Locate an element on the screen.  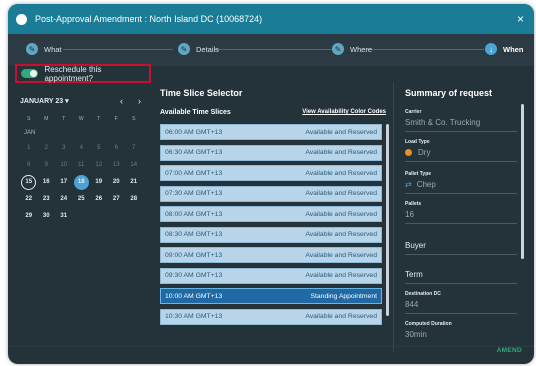
calendar-day: 19 is located at coordinates (99, 182).